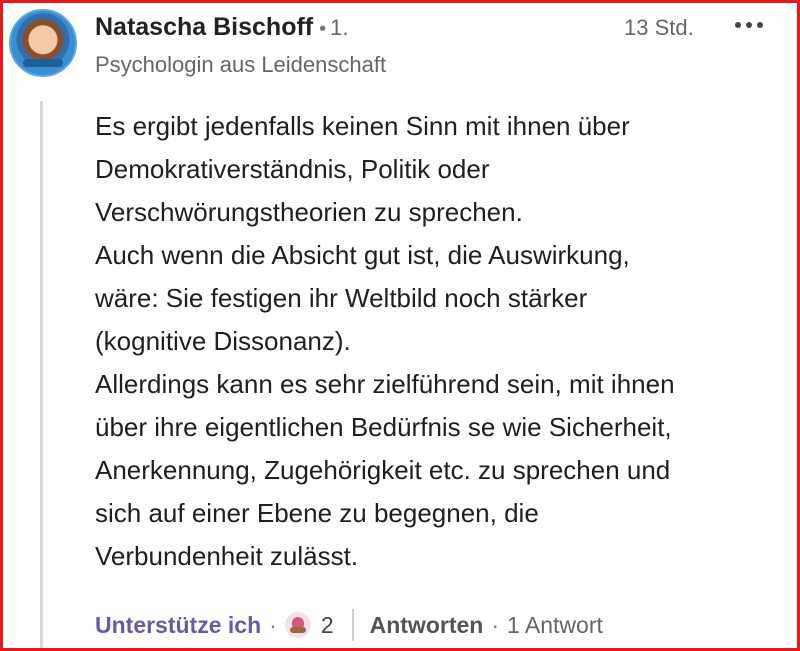 The image size is (800, 651). I want to click on reply-button: Antworten, so click(427, 625).